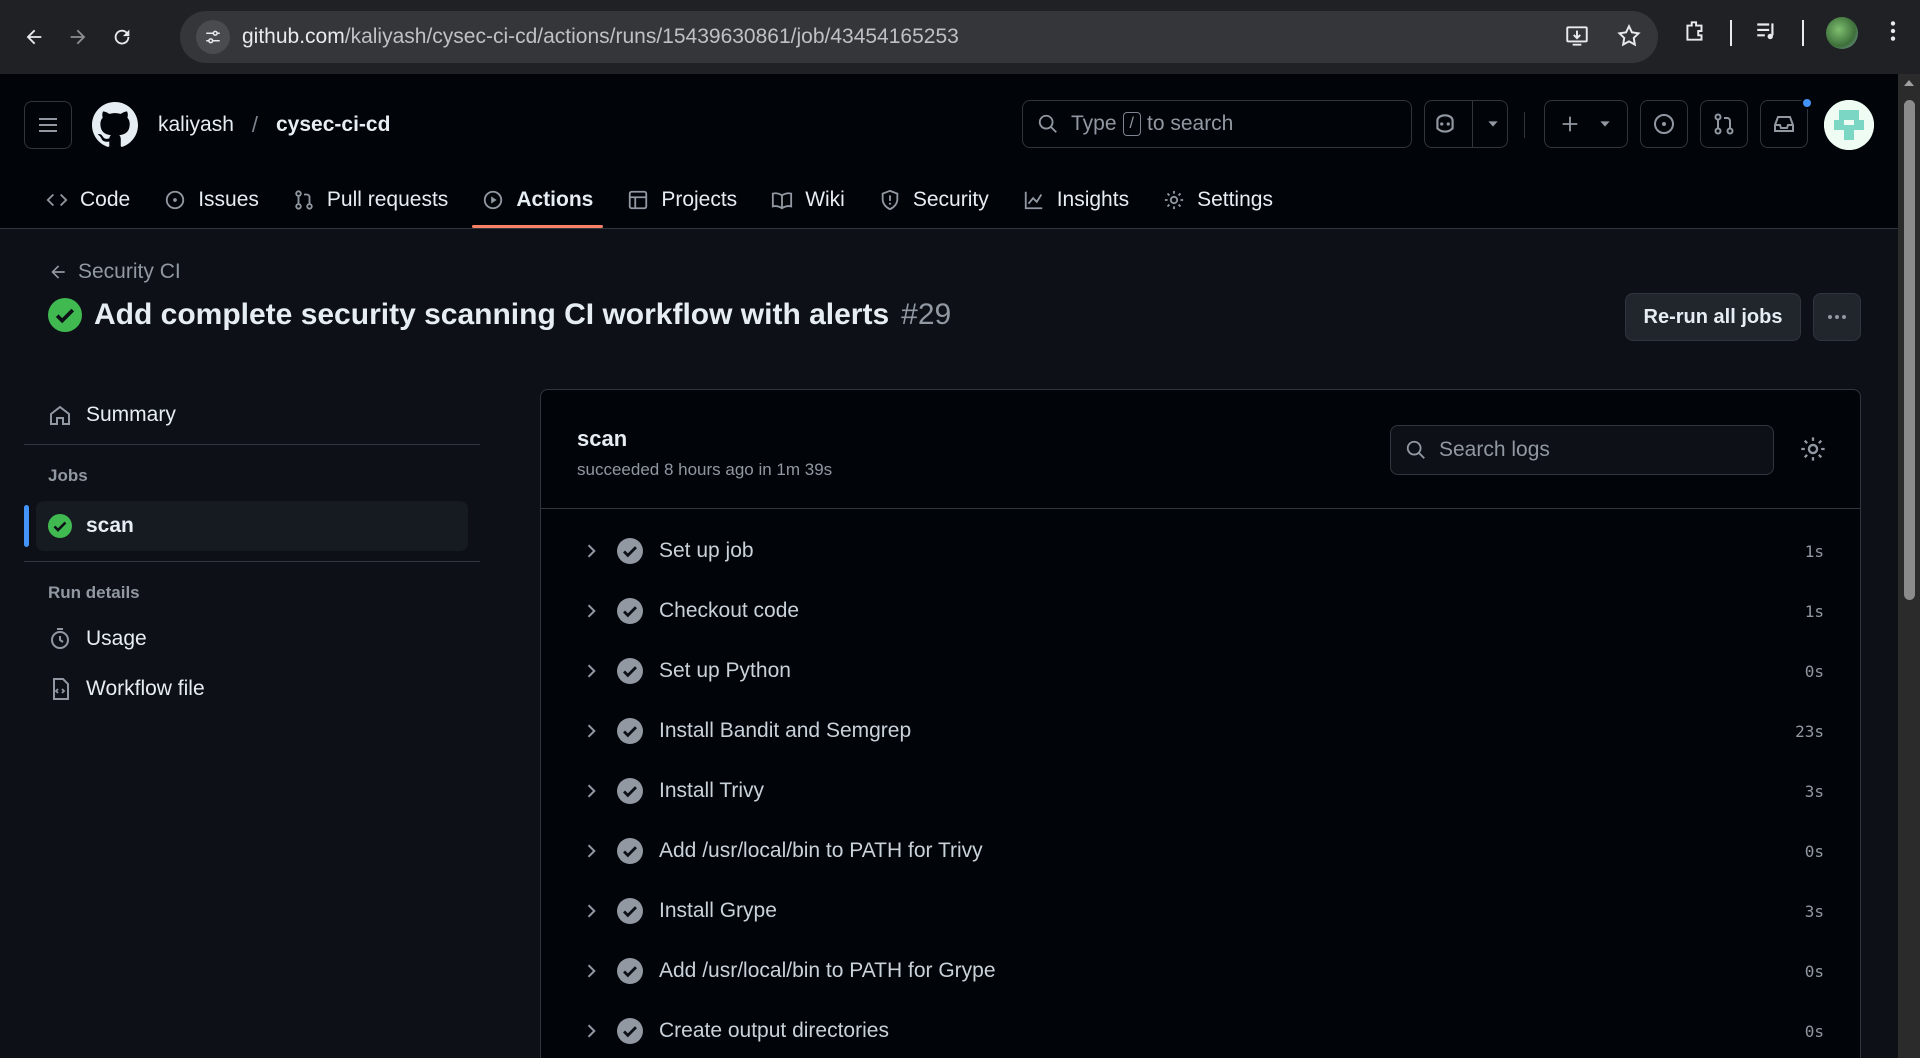 Image resolution: width=1920 pixels, height=1058 pixels. What do you see at coordinates (1200, 971) in the screenshot?
I see `step-row: Add /usr/local/bin to PATH for Grype 0s` at bounding box center [1200, 971].